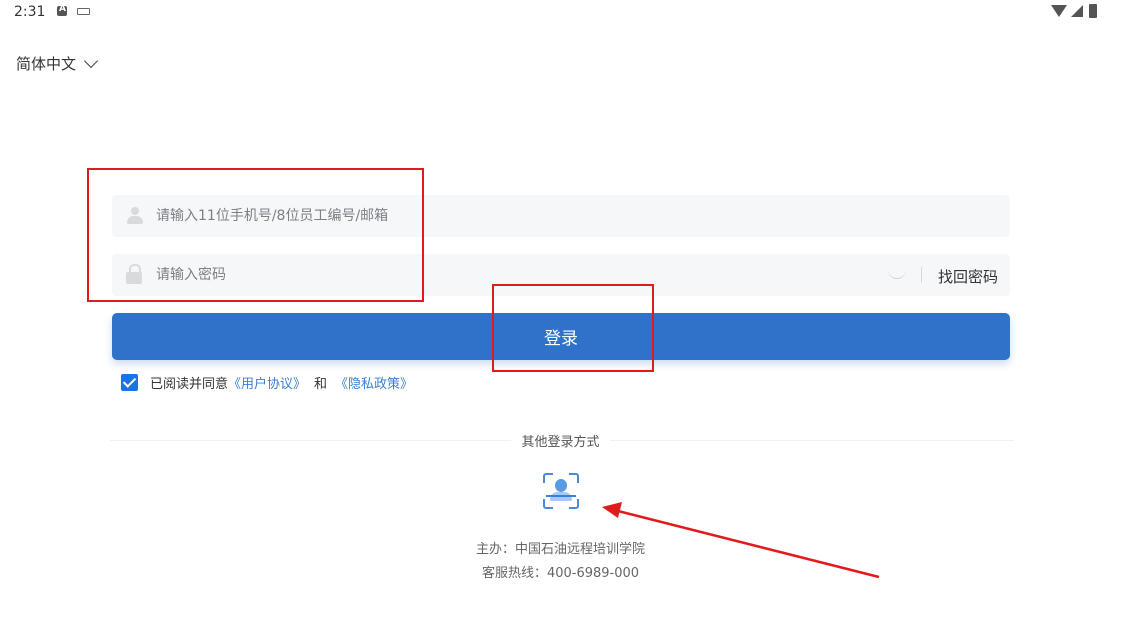 The image size is (1121, 630). Describe the element at coordinates (741, 540) in the screenshot. I see `annotation-arrow` at that location.